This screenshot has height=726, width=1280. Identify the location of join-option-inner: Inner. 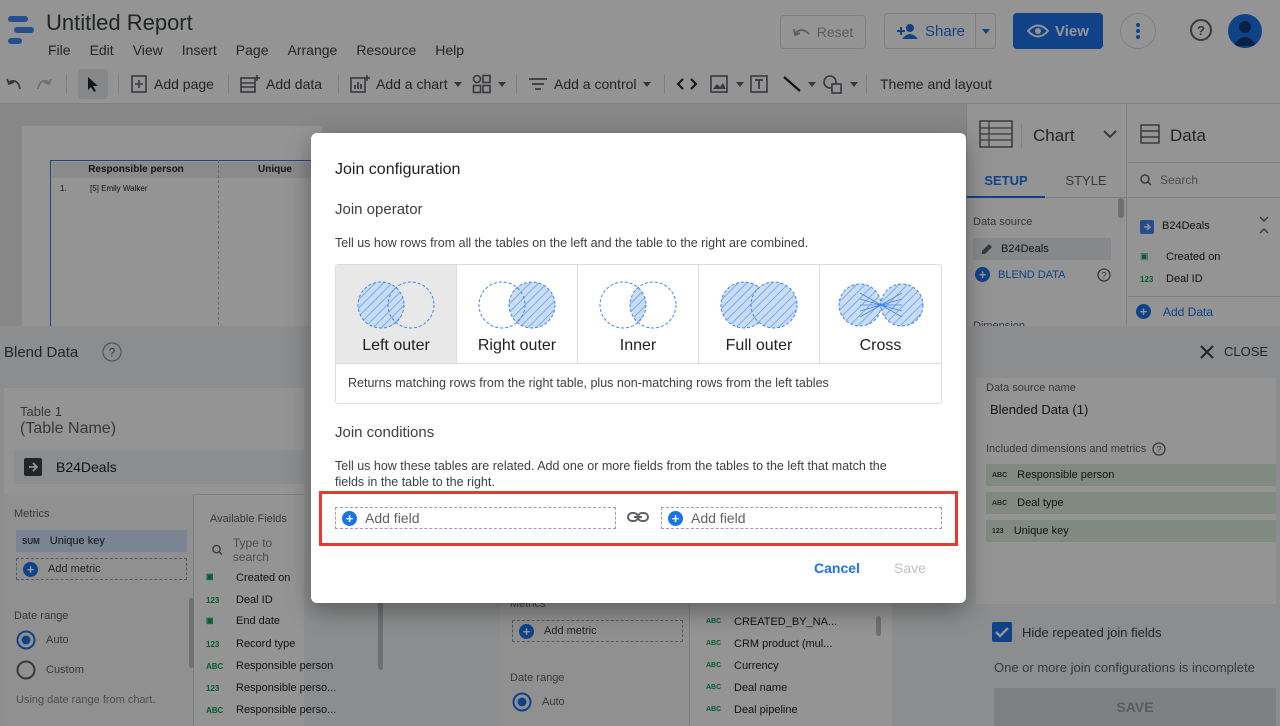
(638, 314).